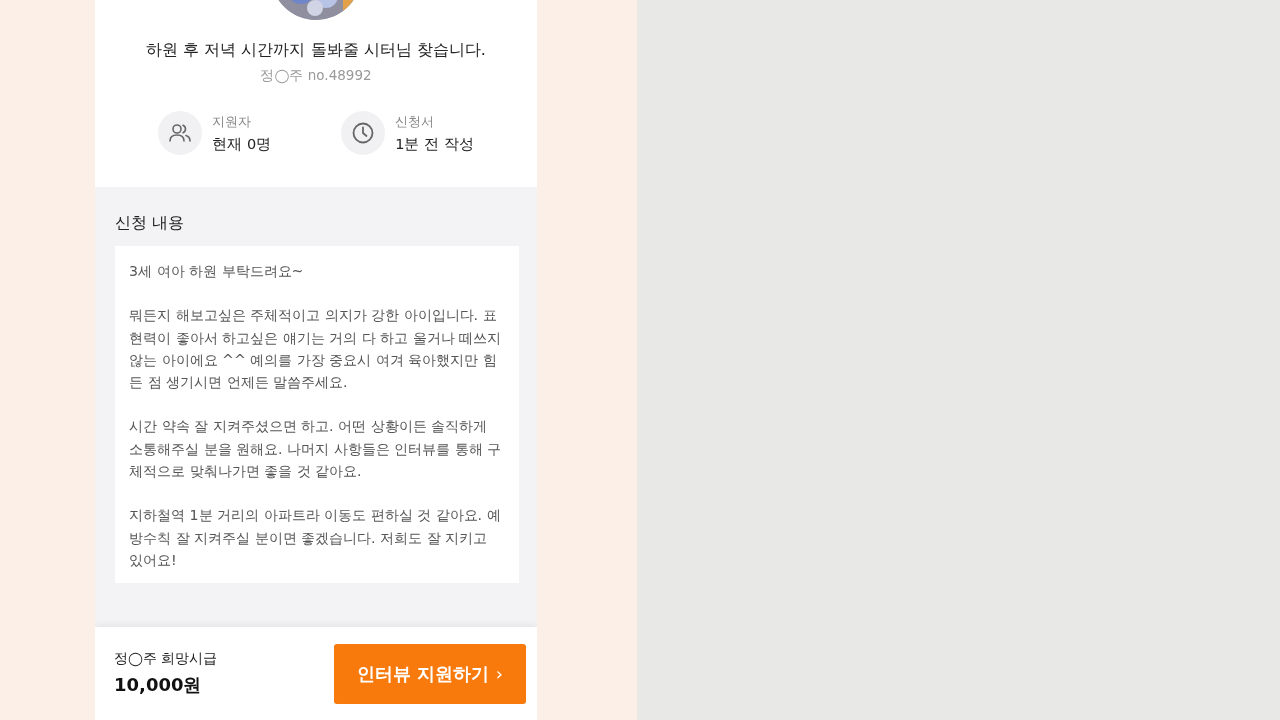 The image size is (1280, 720). I want to click on people-icon, so click(180, 133).